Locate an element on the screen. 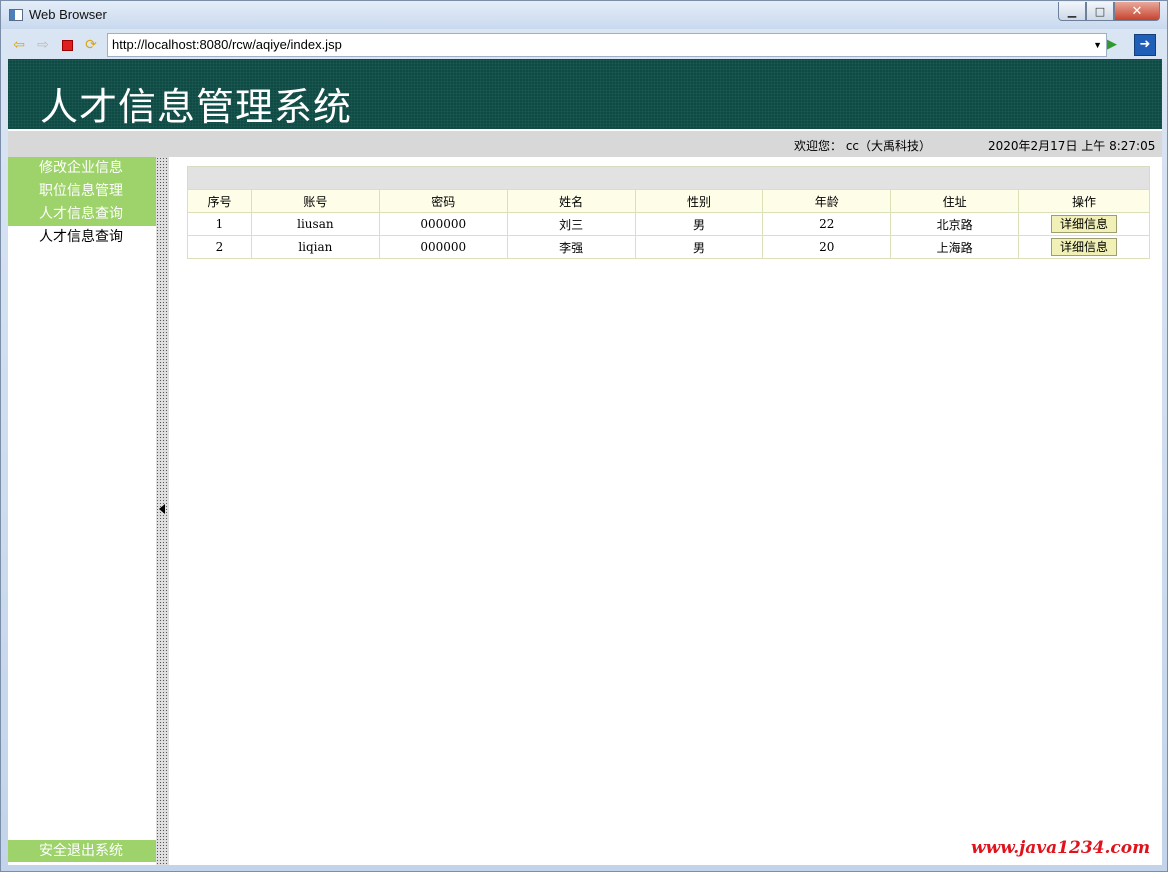 This screenshot has width=1168, height=872. sidebar-item-logout: 安全退出系统 is located at coordinates (82, 851).